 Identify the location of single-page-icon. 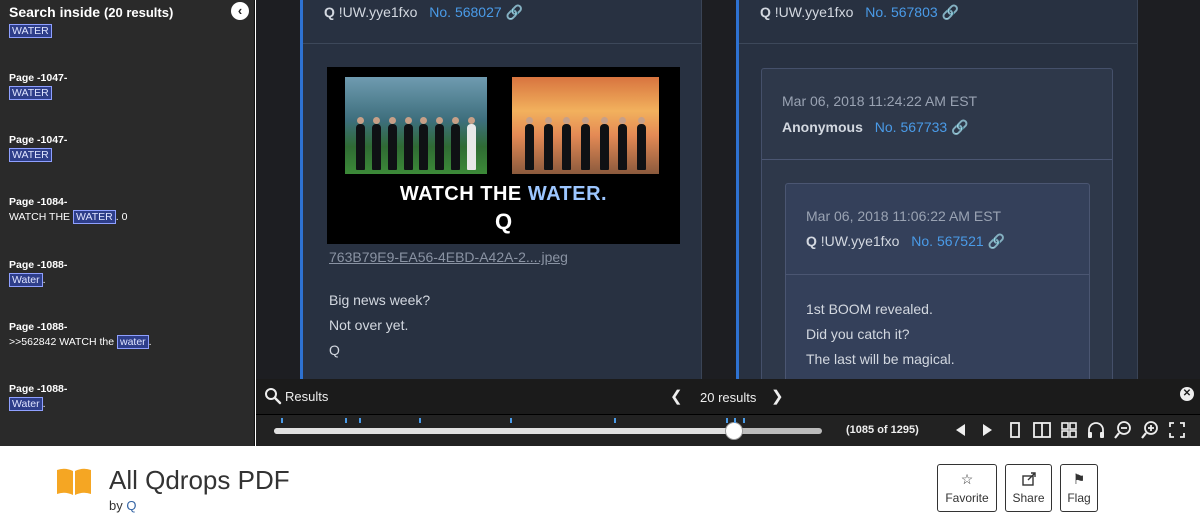
(1015, 430).